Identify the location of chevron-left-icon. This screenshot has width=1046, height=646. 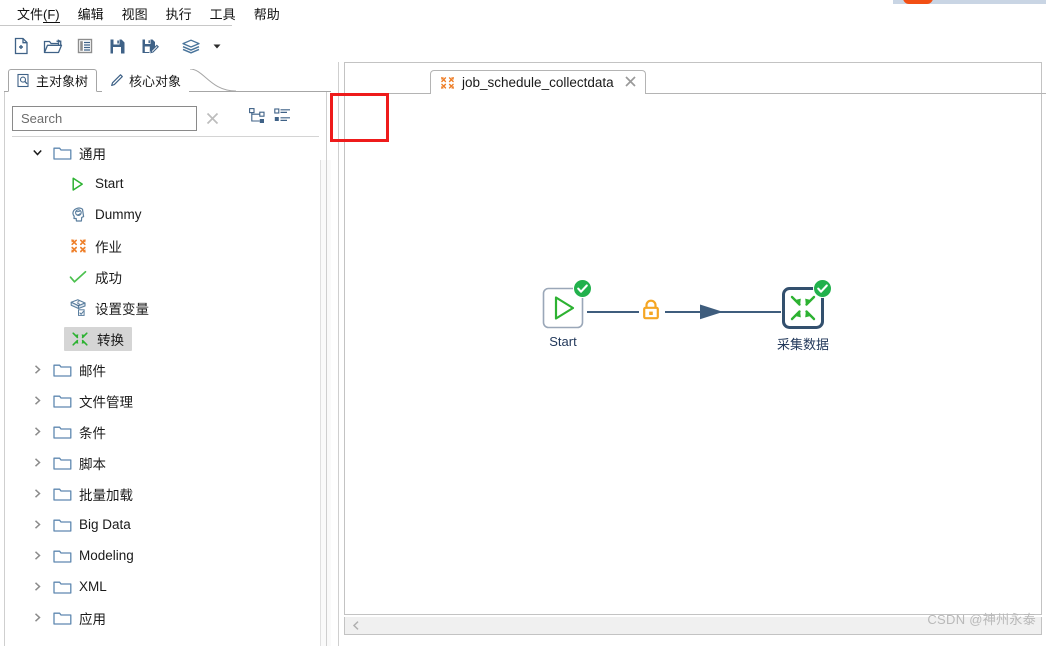
(355, 625).